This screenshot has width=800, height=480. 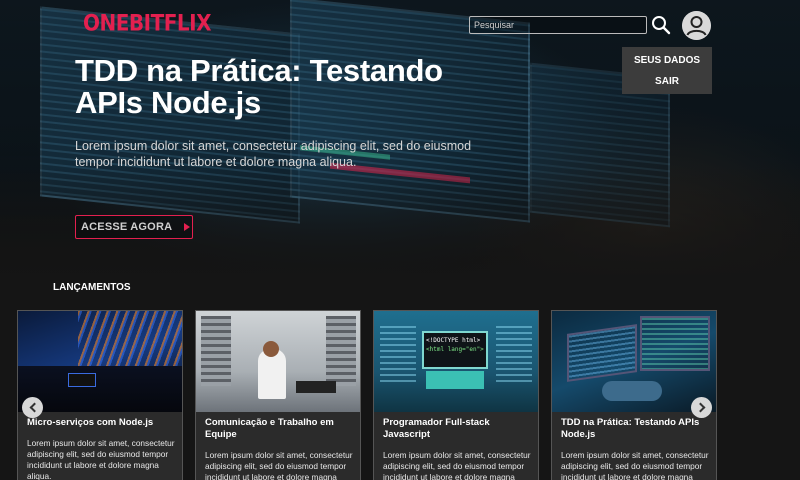 I want to click on user-icon, so click(x=696, y=25).